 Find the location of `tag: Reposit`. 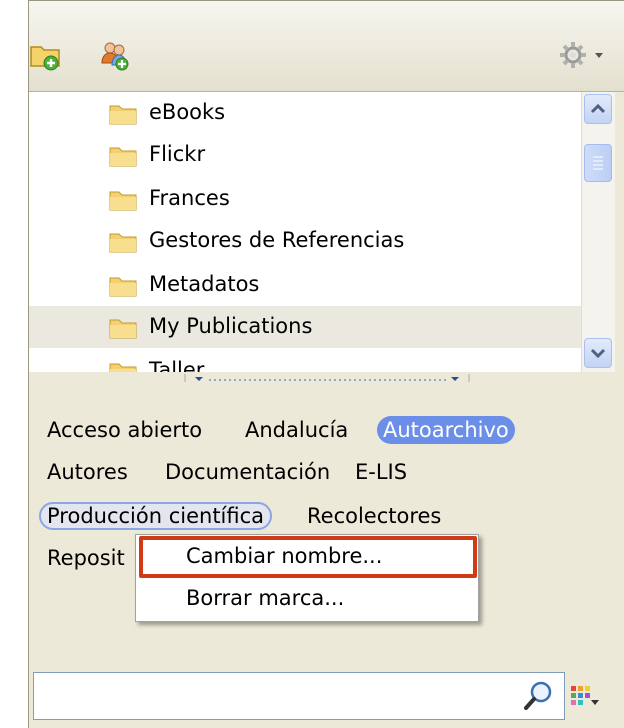

tag: Reposit is located at coordinates (86, 558).